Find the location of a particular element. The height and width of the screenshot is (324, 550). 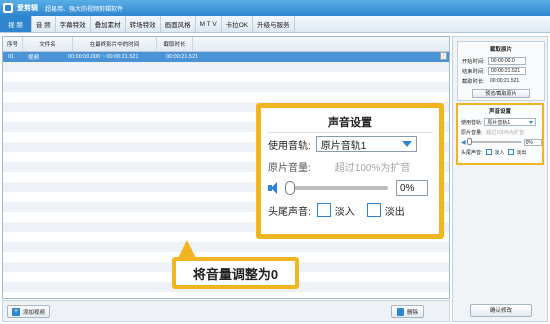

table-header: 序号 文件名 在最终影片中的时间 截取时长 is located at coordinates (226, 44).